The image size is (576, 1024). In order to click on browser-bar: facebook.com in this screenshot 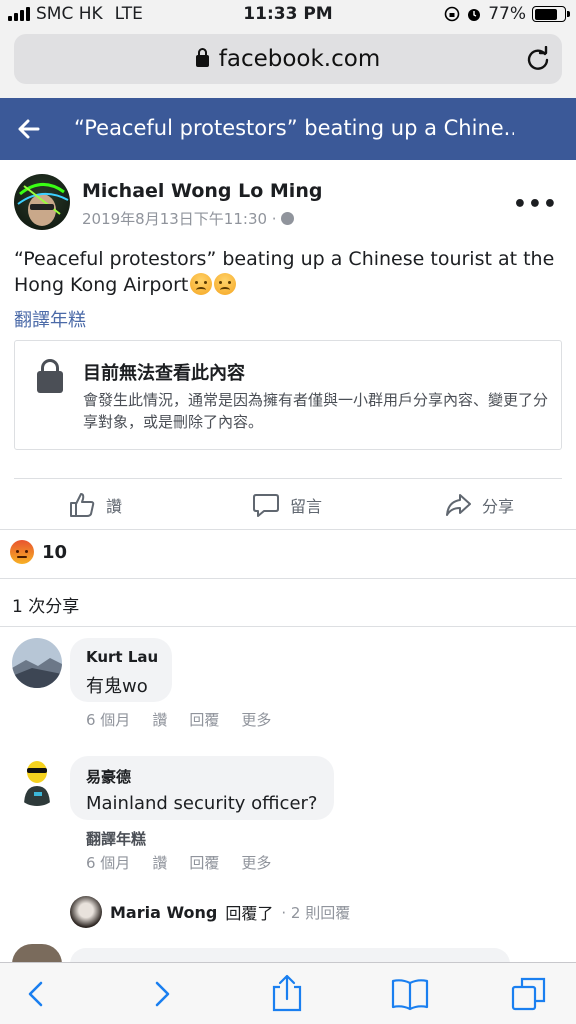, I will do `click(288, 64)`.